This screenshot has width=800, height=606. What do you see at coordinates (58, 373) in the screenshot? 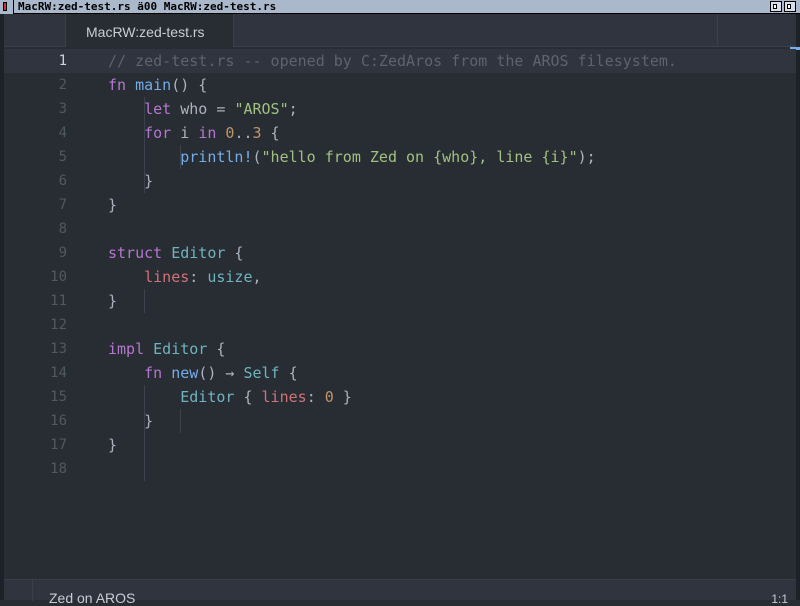
I see `line-number: 14` at bounding box center [58, 373].